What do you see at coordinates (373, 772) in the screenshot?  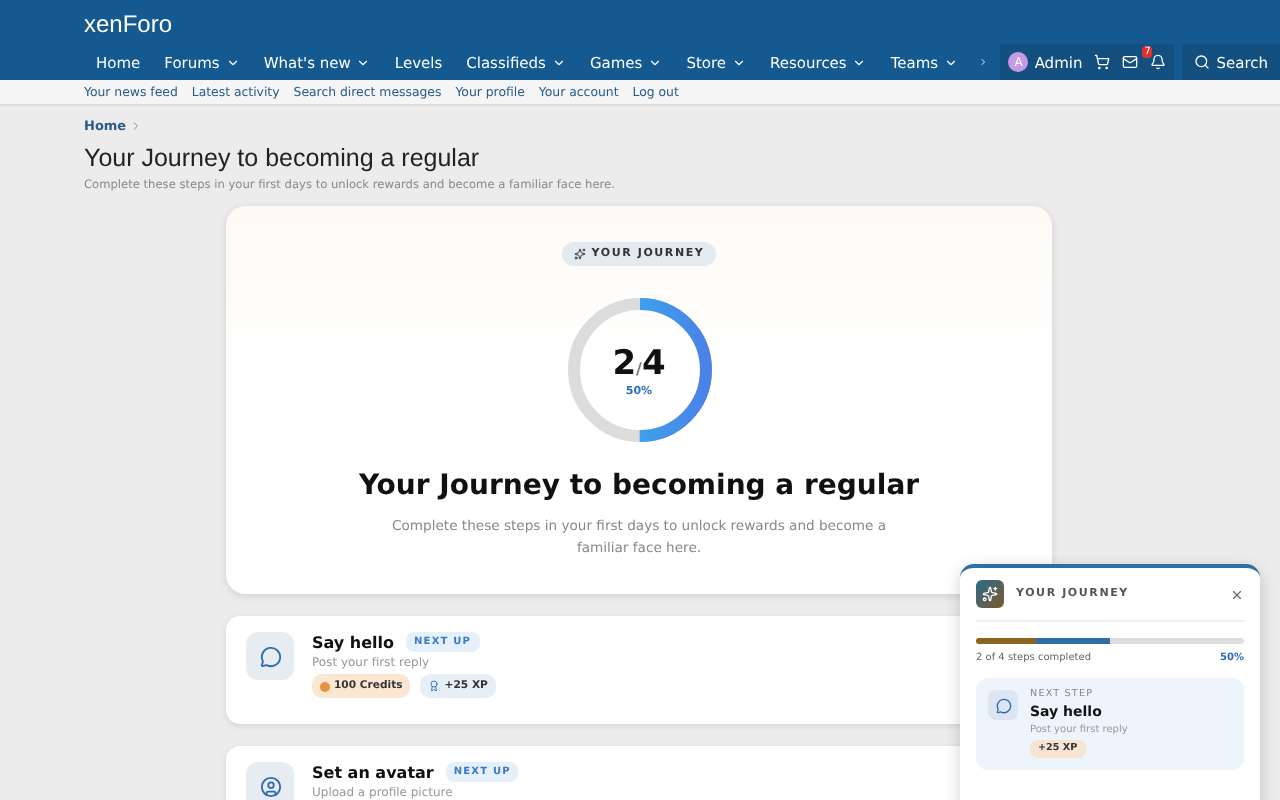 I see `step-title: Set an avatar` at bounding box center [373, 772].